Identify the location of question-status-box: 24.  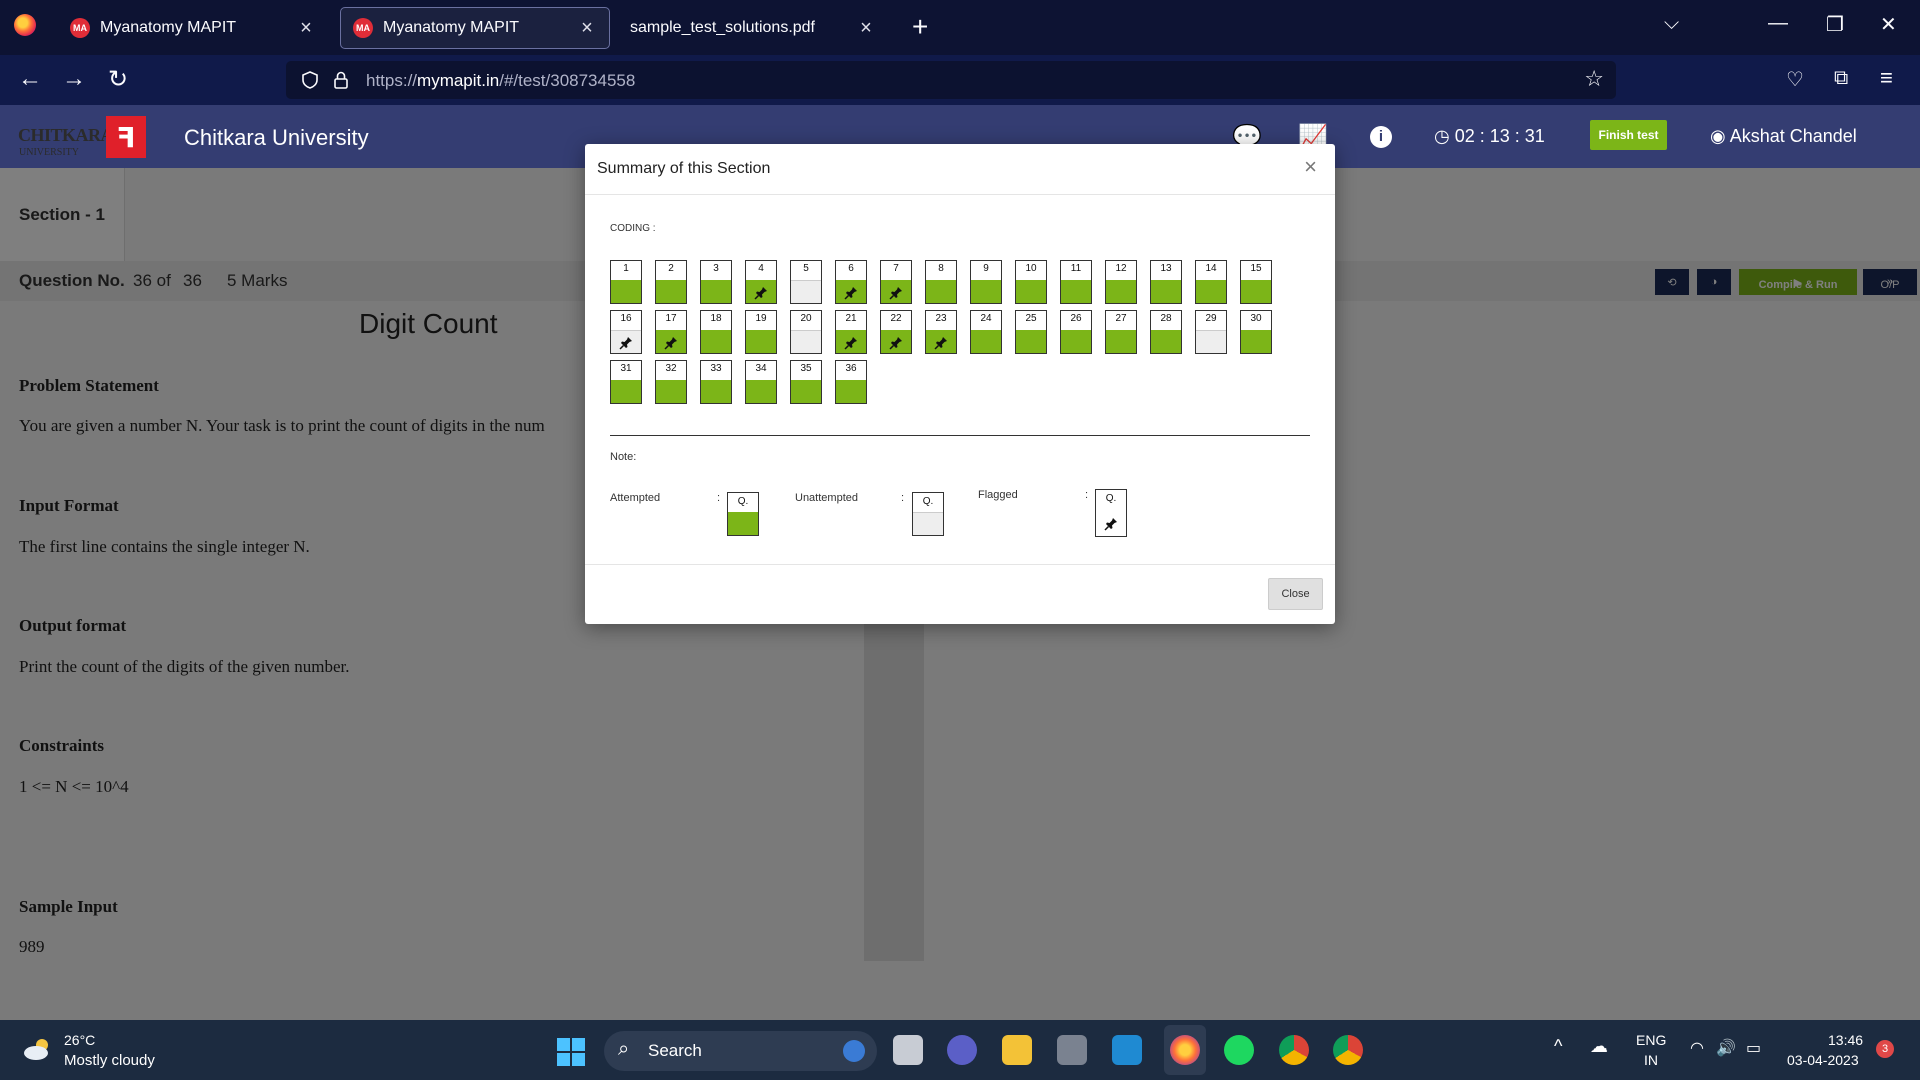
(986, 332).